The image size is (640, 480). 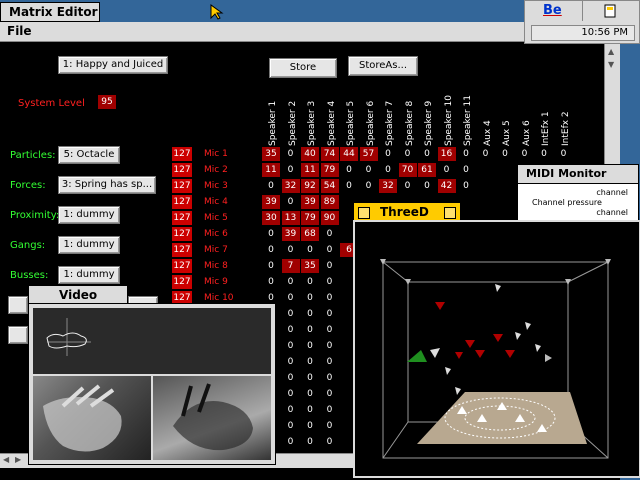 I want to click on matrix-cell: 57, so click(x=368, y=154).